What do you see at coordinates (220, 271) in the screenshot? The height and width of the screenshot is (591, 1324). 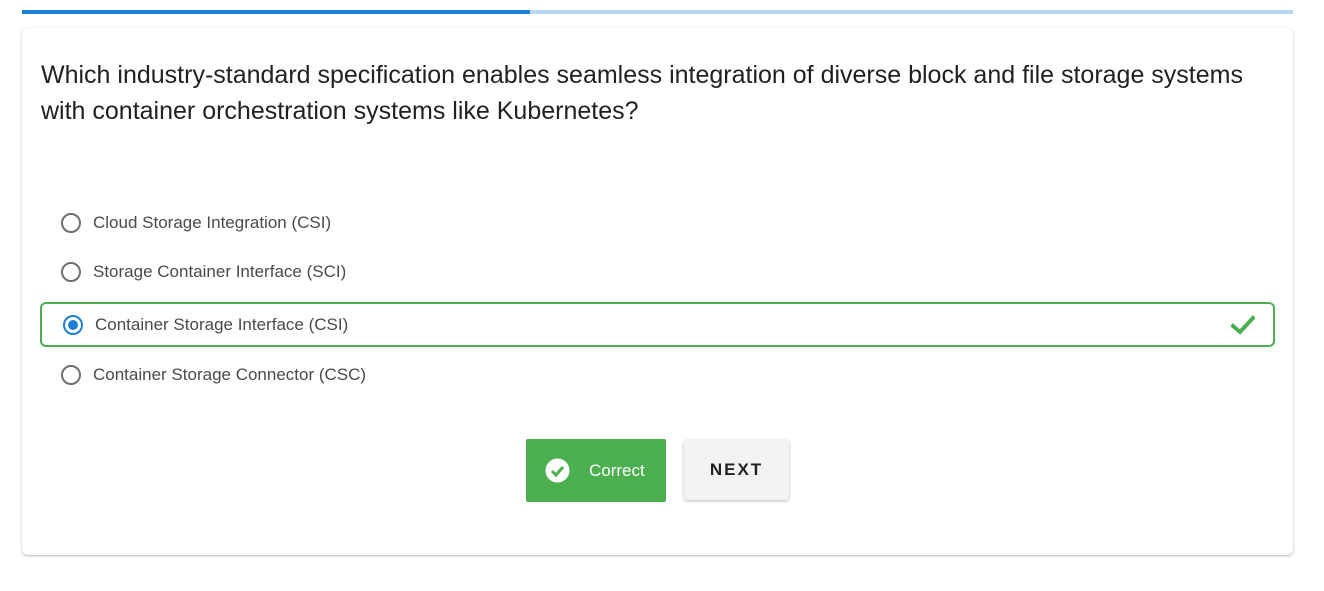 I see `answer-option-label: Storage Container Interface (SCI)` at bounding box center [220, 271].